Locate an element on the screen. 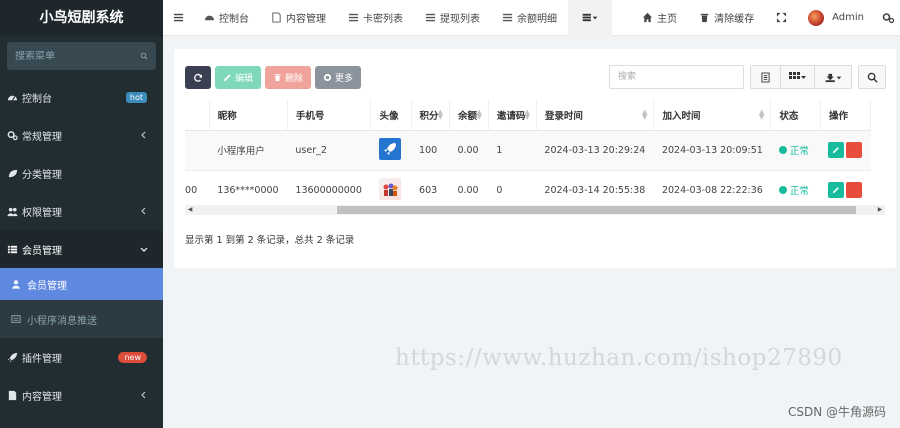  columns-toggle-button is located at coordinates (798, 77).